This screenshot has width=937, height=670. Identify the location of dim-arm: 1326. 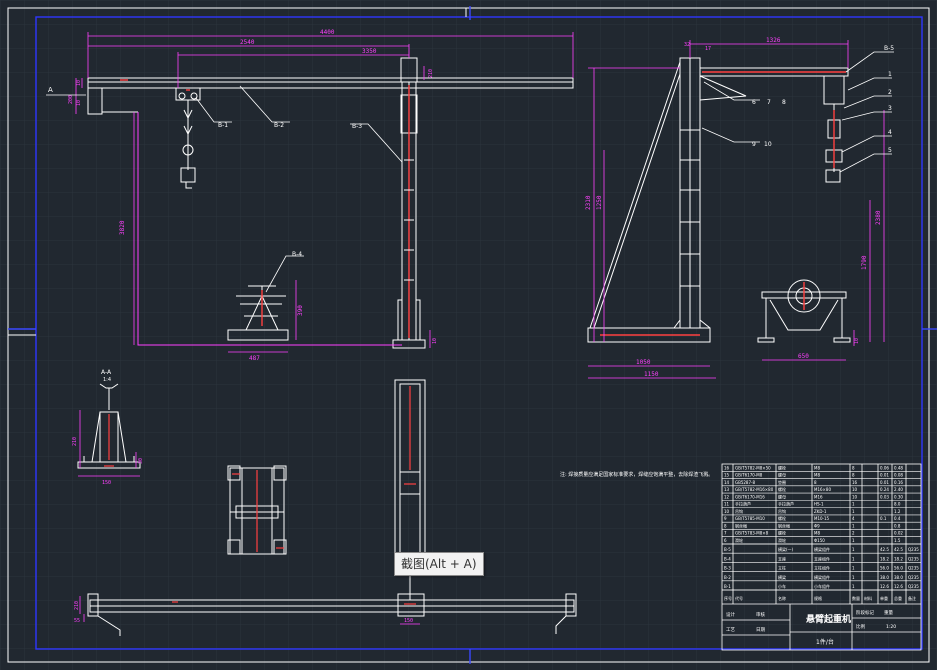
(773, 40).